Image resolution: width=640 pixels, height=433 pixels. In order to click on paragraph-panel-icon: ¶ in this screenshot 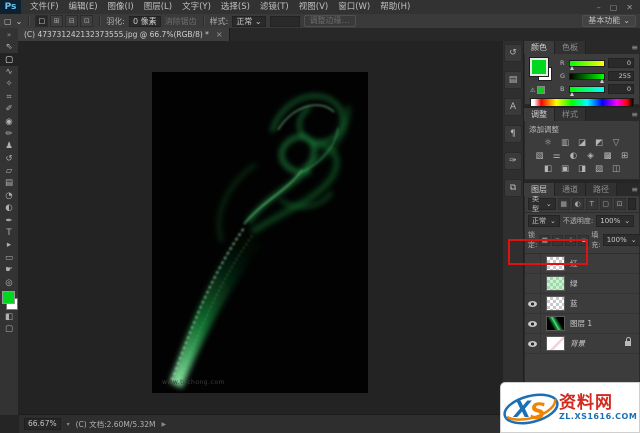, I will do `click(513, 134)`.